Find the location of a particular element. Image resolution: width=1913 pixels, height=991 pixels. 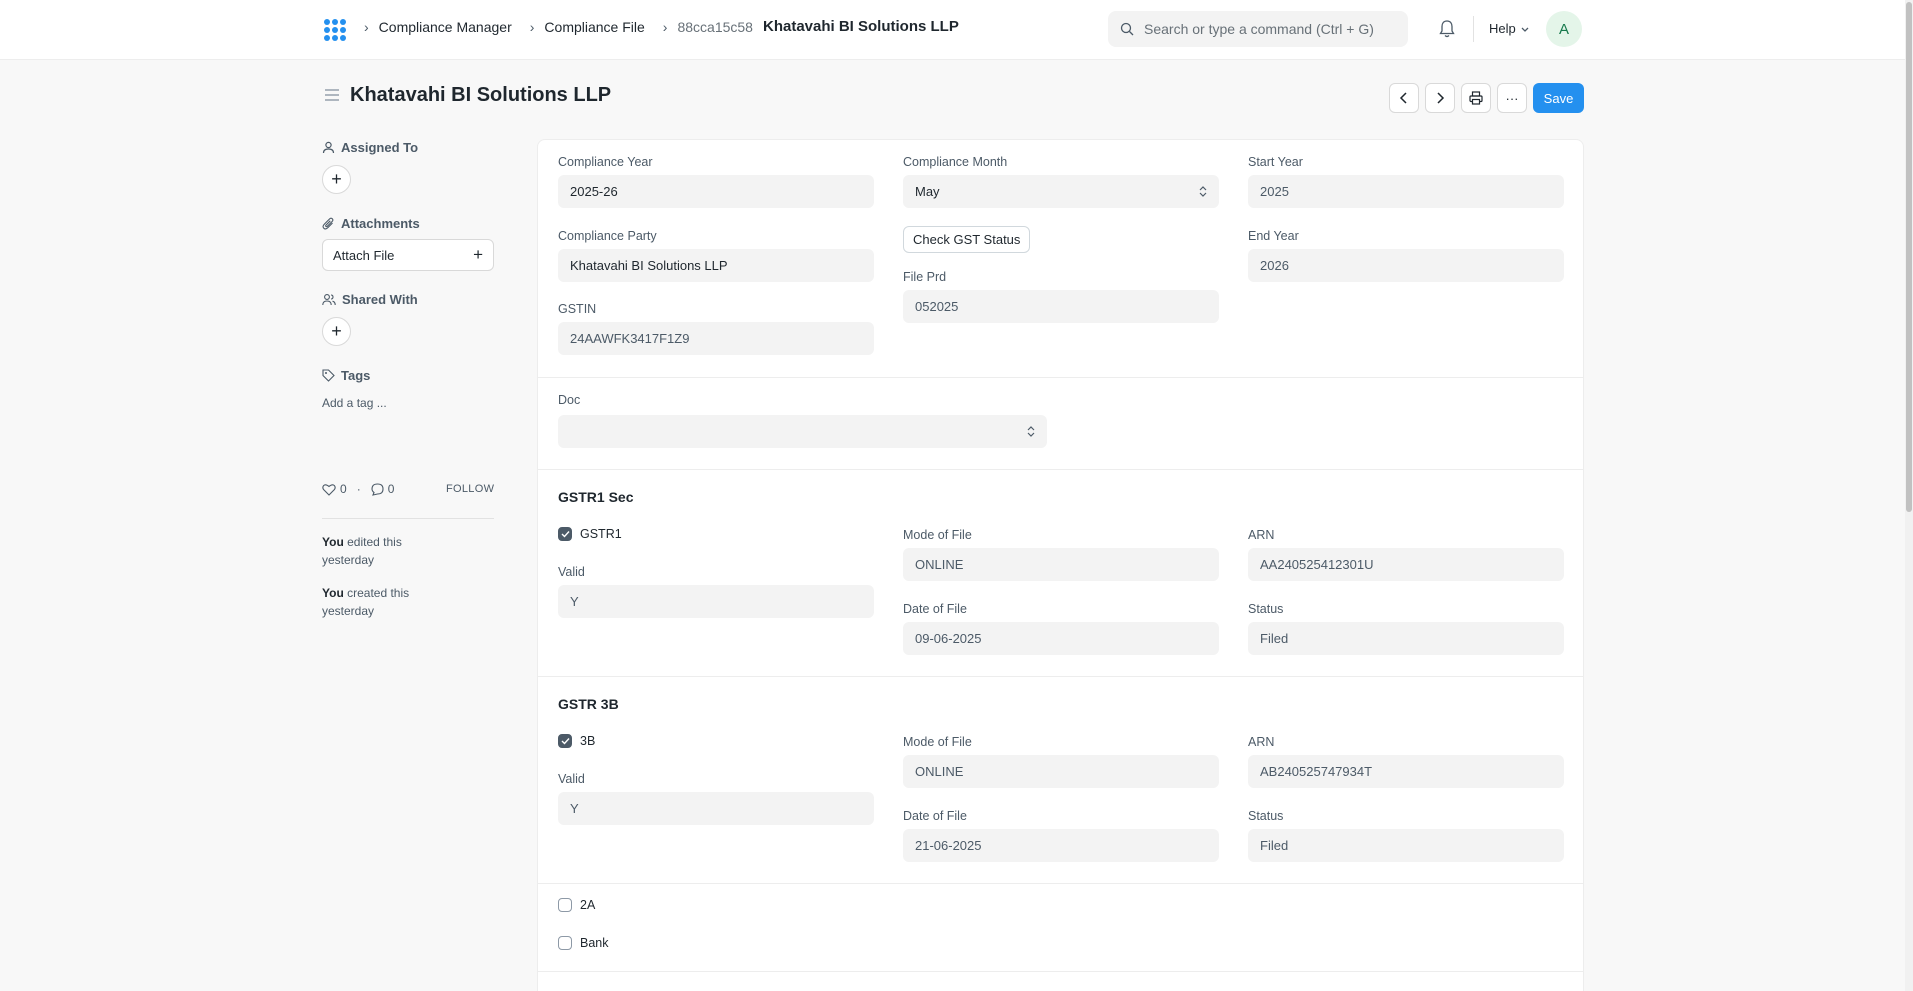

compliance-month-label: Compliance Month is located at coordinates (955, 162).